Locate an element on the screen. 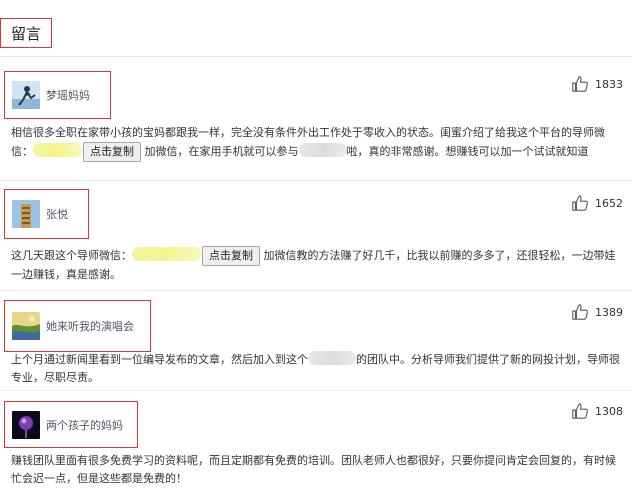 The width and height of the screenshot is (641, 497). like-counter: 1652 is located at coordinates (597, 203).